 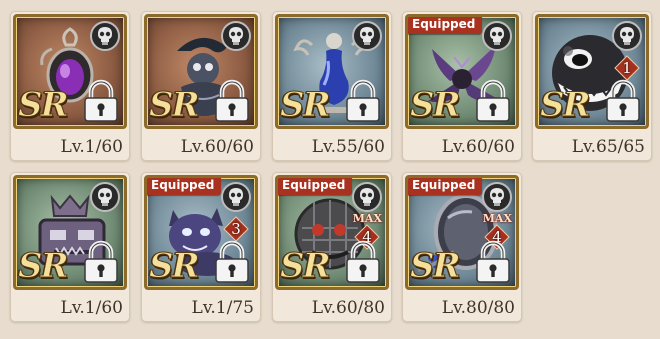 I want to click on rank-badge: 1, so click(x=627, y=68).